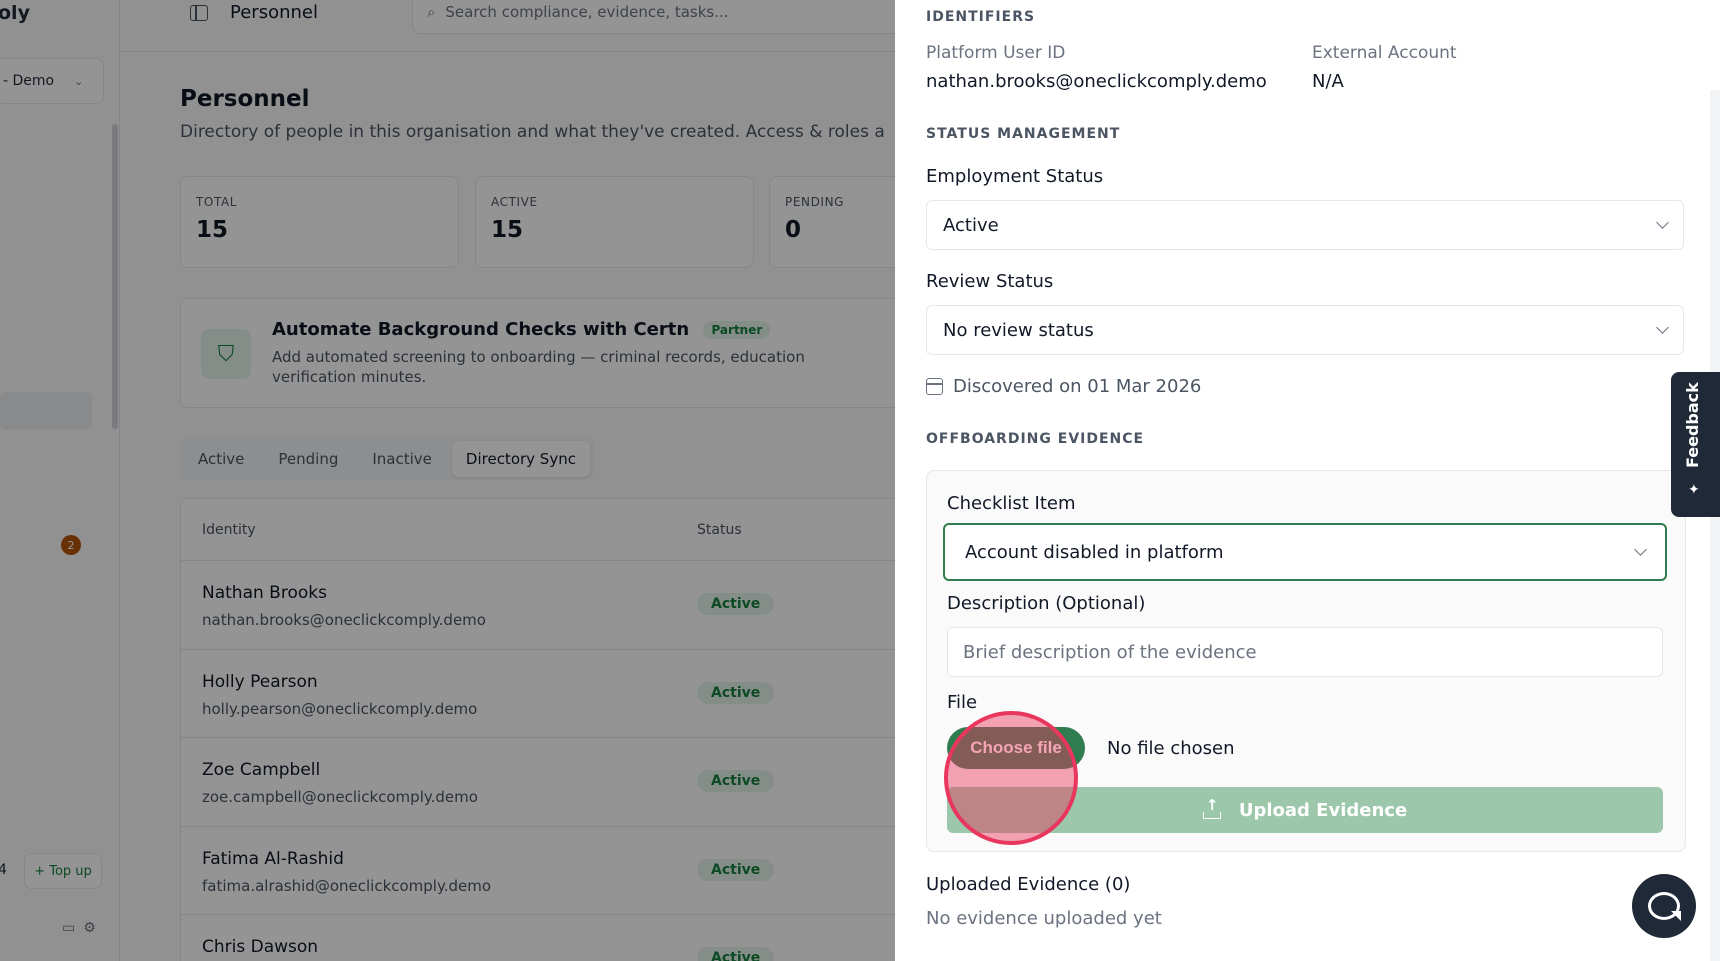 The width and height of the screenshot is (1720, 961). What do you see at coordinates (1011, 503) in the screenshot?
I see `checklist-item-label: Checklist Item` at bounding box center [1011, 503].